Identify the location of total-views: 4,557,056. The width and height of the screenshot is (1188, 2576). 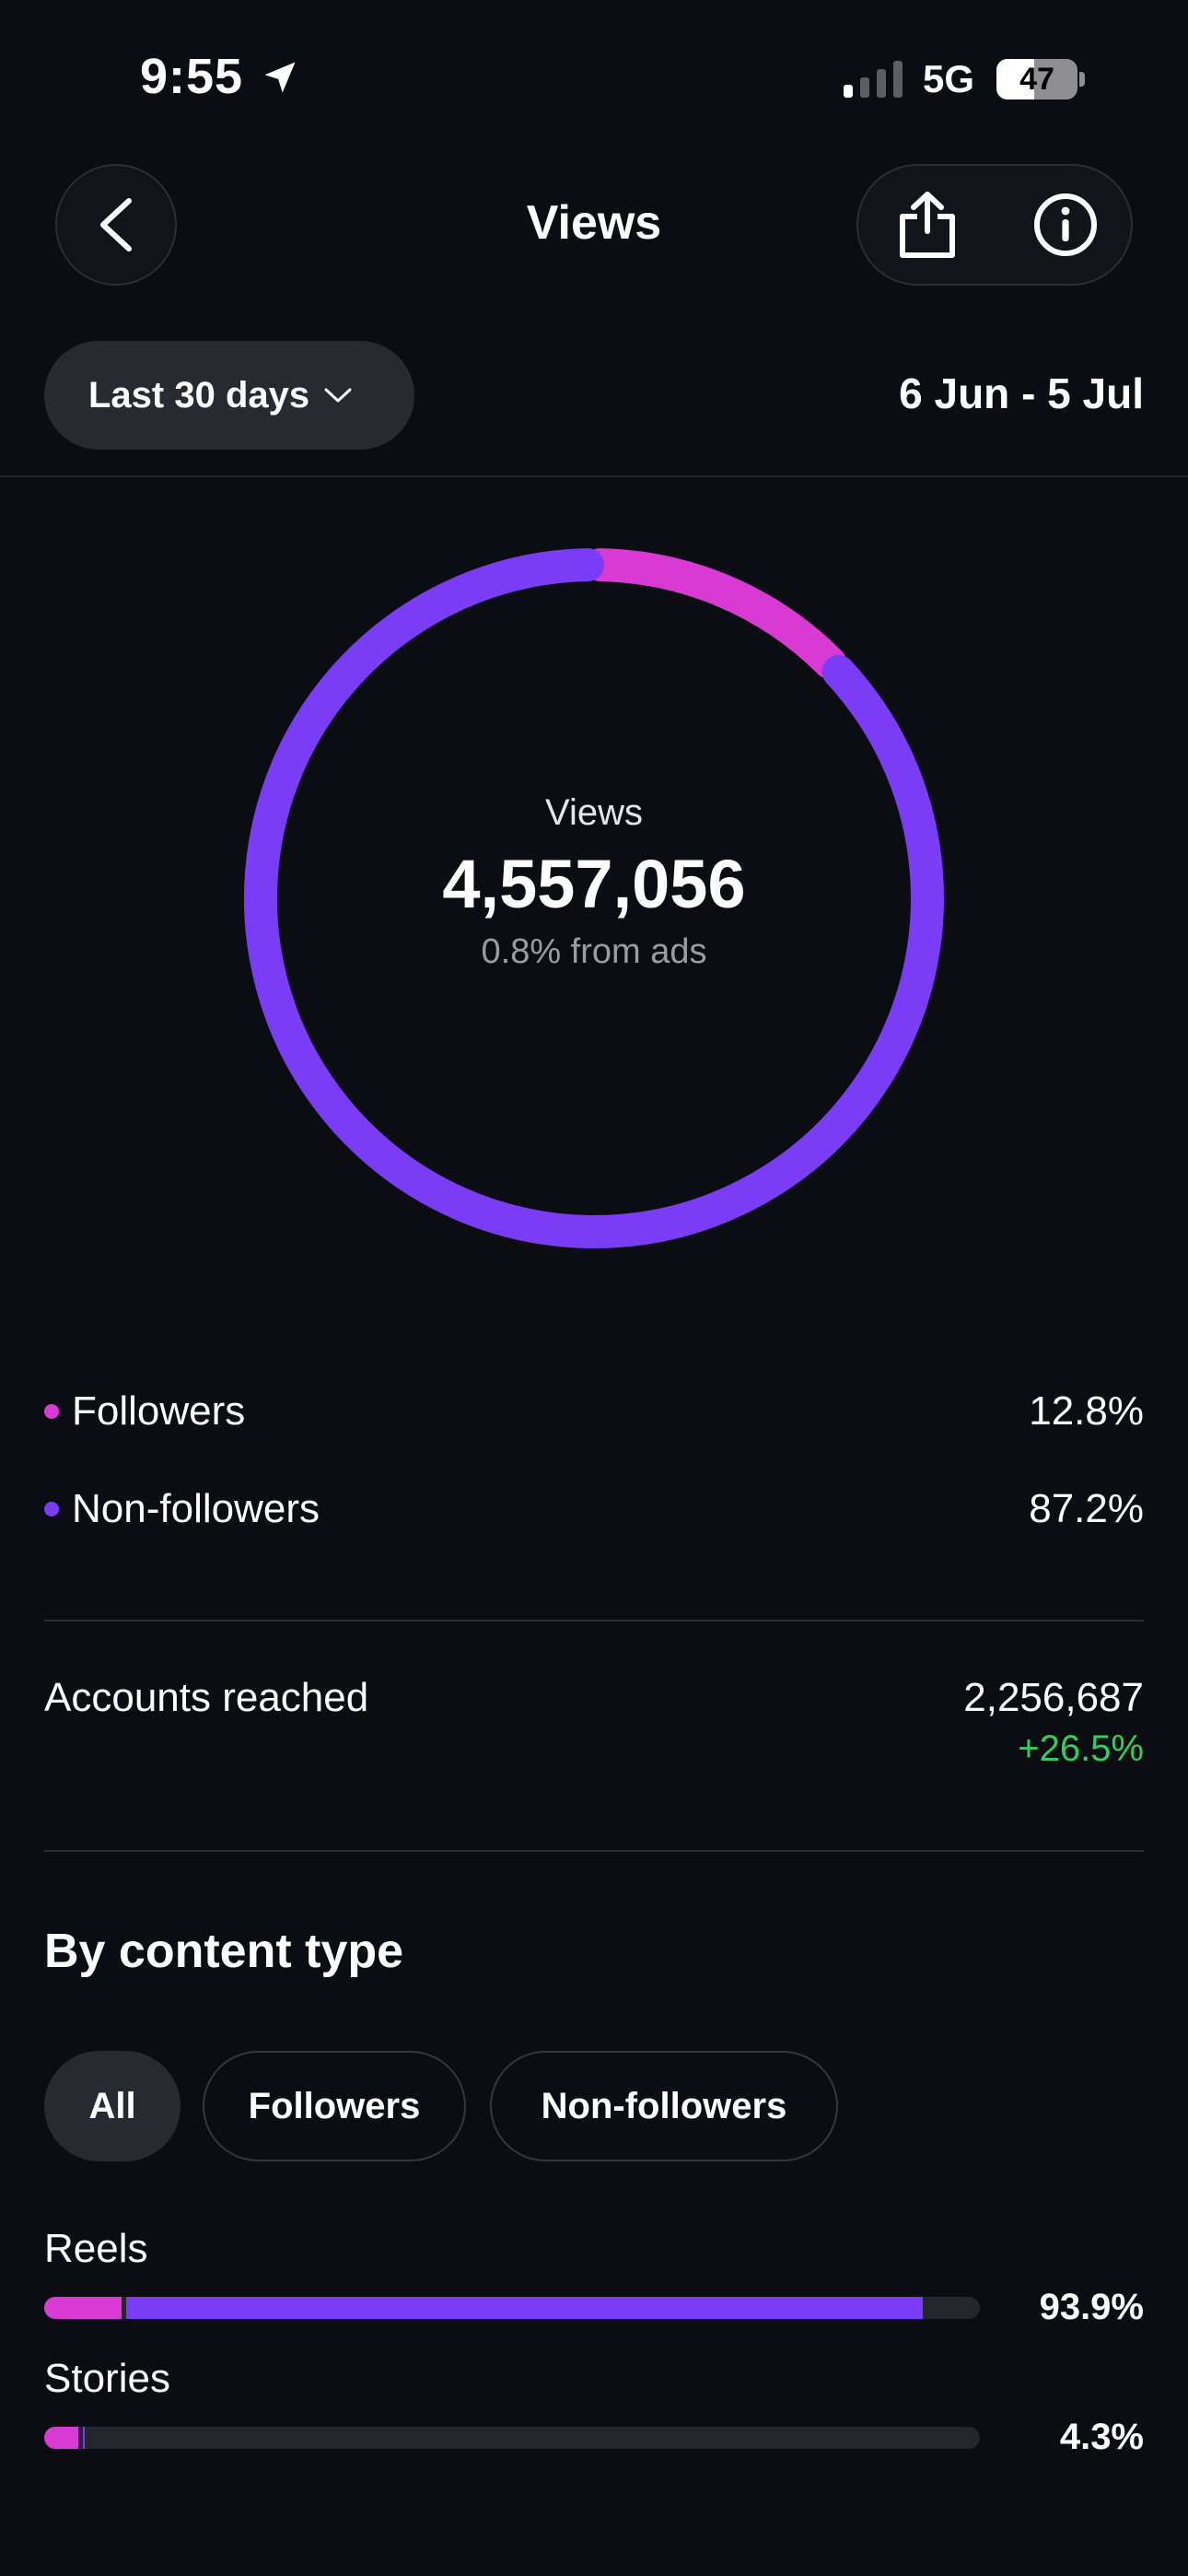
(594, 884).